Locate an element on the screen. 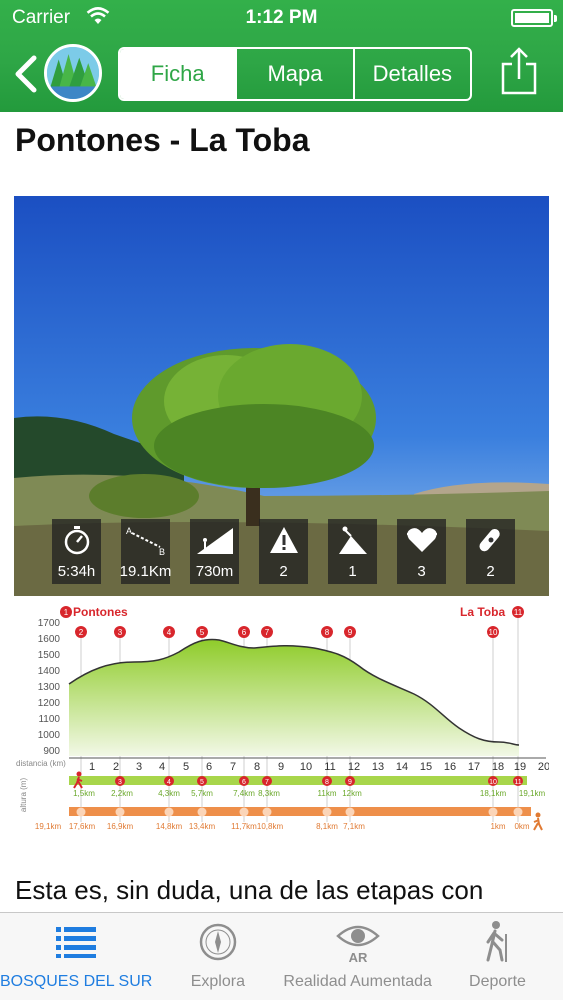 This screenshot has width=563, height=1000. ytick: 1600 is located at coordinates (49, 639).